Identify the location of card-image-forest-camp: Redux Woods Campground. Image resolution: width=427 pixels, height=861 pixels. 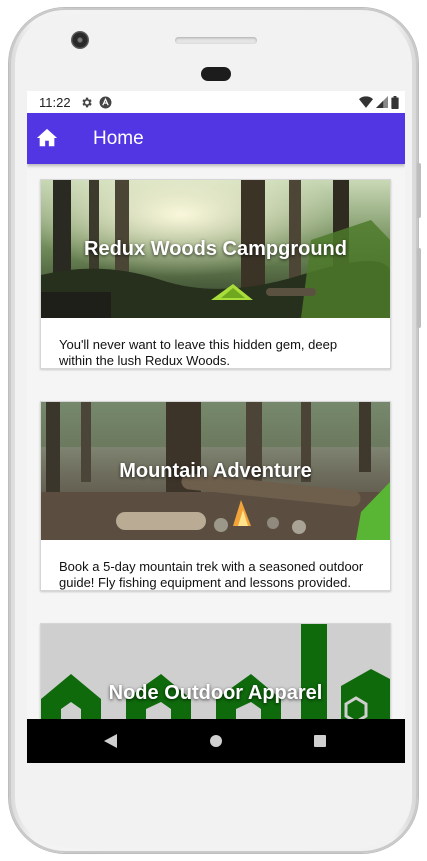
(215, 249).